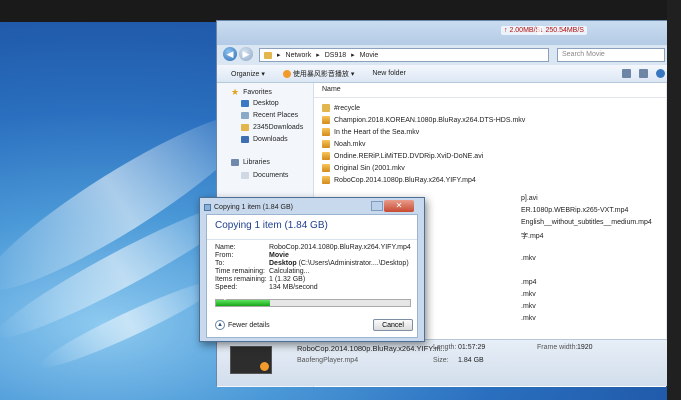  What do you see at coordinates (240, 271) in the screenshot?
I see `time-remaining-label: Time remaining:` at bounding box center [240, 271].